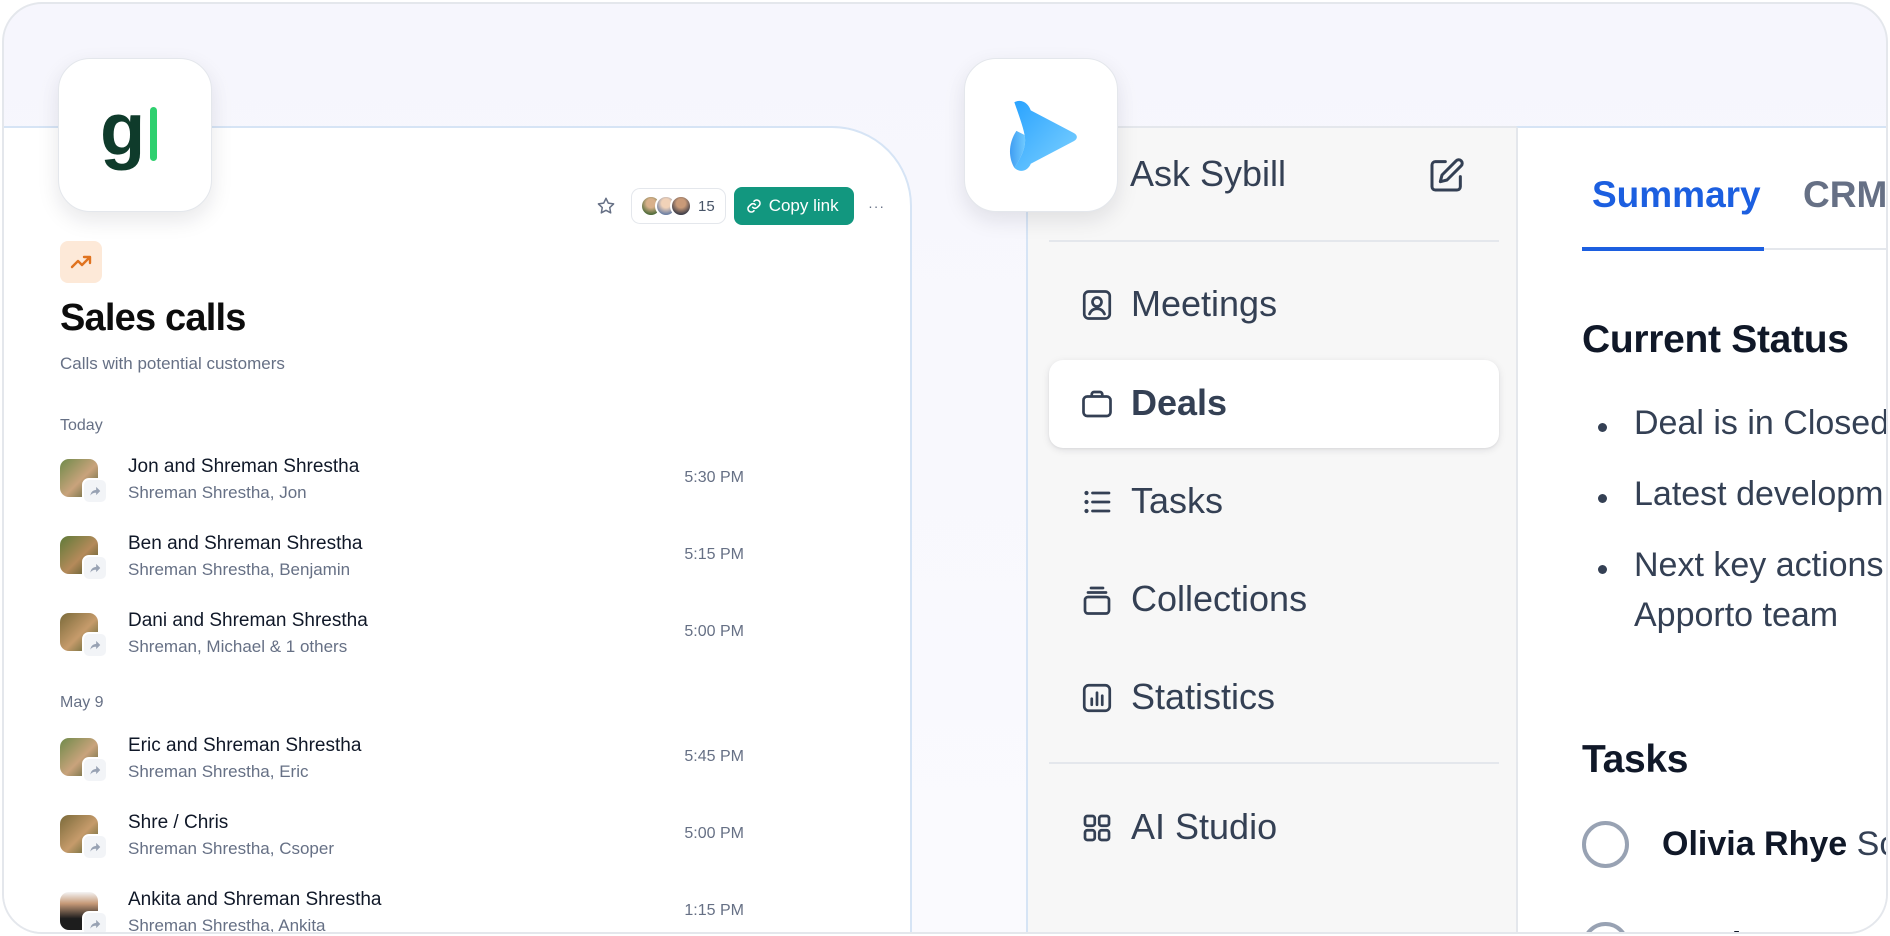 This screenshot has width=1890, height=936. What do you see at coordinates (153, 318) in the screenshot?
I see `page-title: Sales calls` at bounding box center [153, 318].